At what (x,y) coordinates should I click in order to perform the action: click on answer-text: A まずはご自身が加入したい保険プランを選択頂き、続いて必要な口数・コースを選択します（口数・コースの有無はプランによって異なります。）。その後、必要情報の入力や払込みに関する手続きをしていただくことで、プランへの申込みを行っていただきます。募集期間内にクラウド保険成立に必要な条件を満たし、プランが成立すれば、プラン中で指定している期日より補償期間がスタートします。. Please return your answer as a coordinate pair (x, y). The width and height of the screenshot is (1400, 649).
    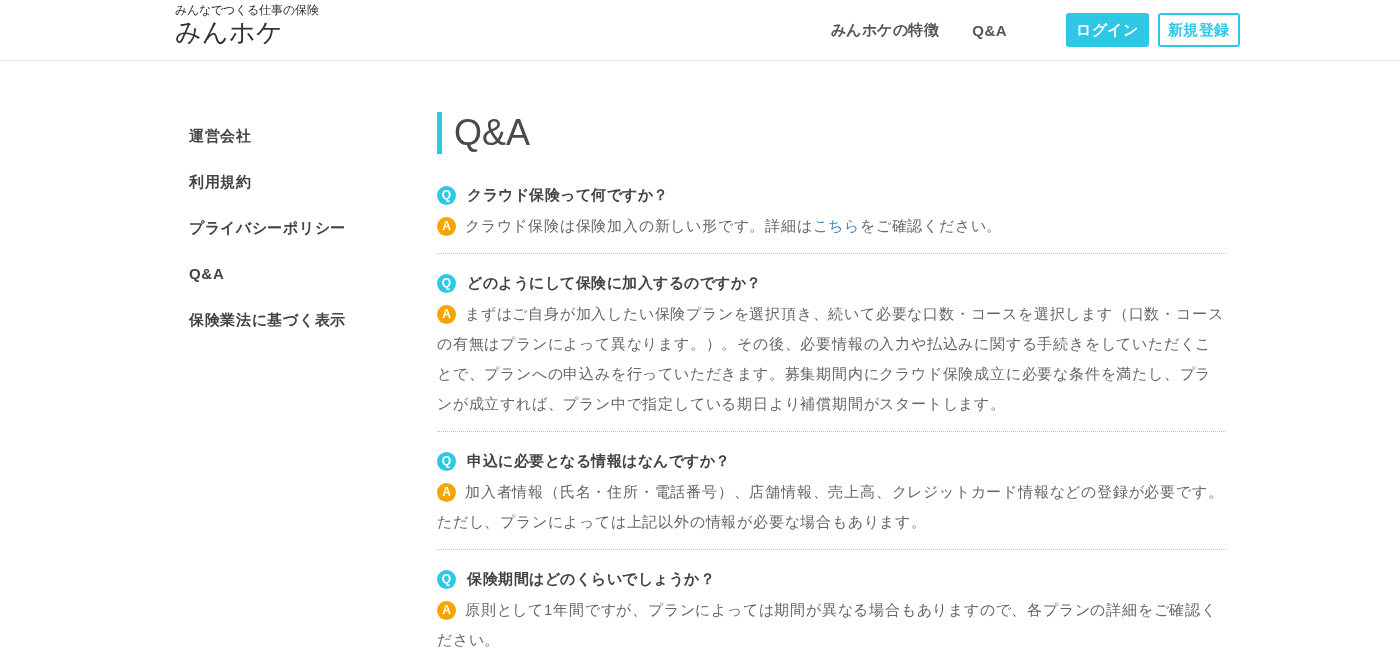
    Looking at the image, I should click on (831, 358).